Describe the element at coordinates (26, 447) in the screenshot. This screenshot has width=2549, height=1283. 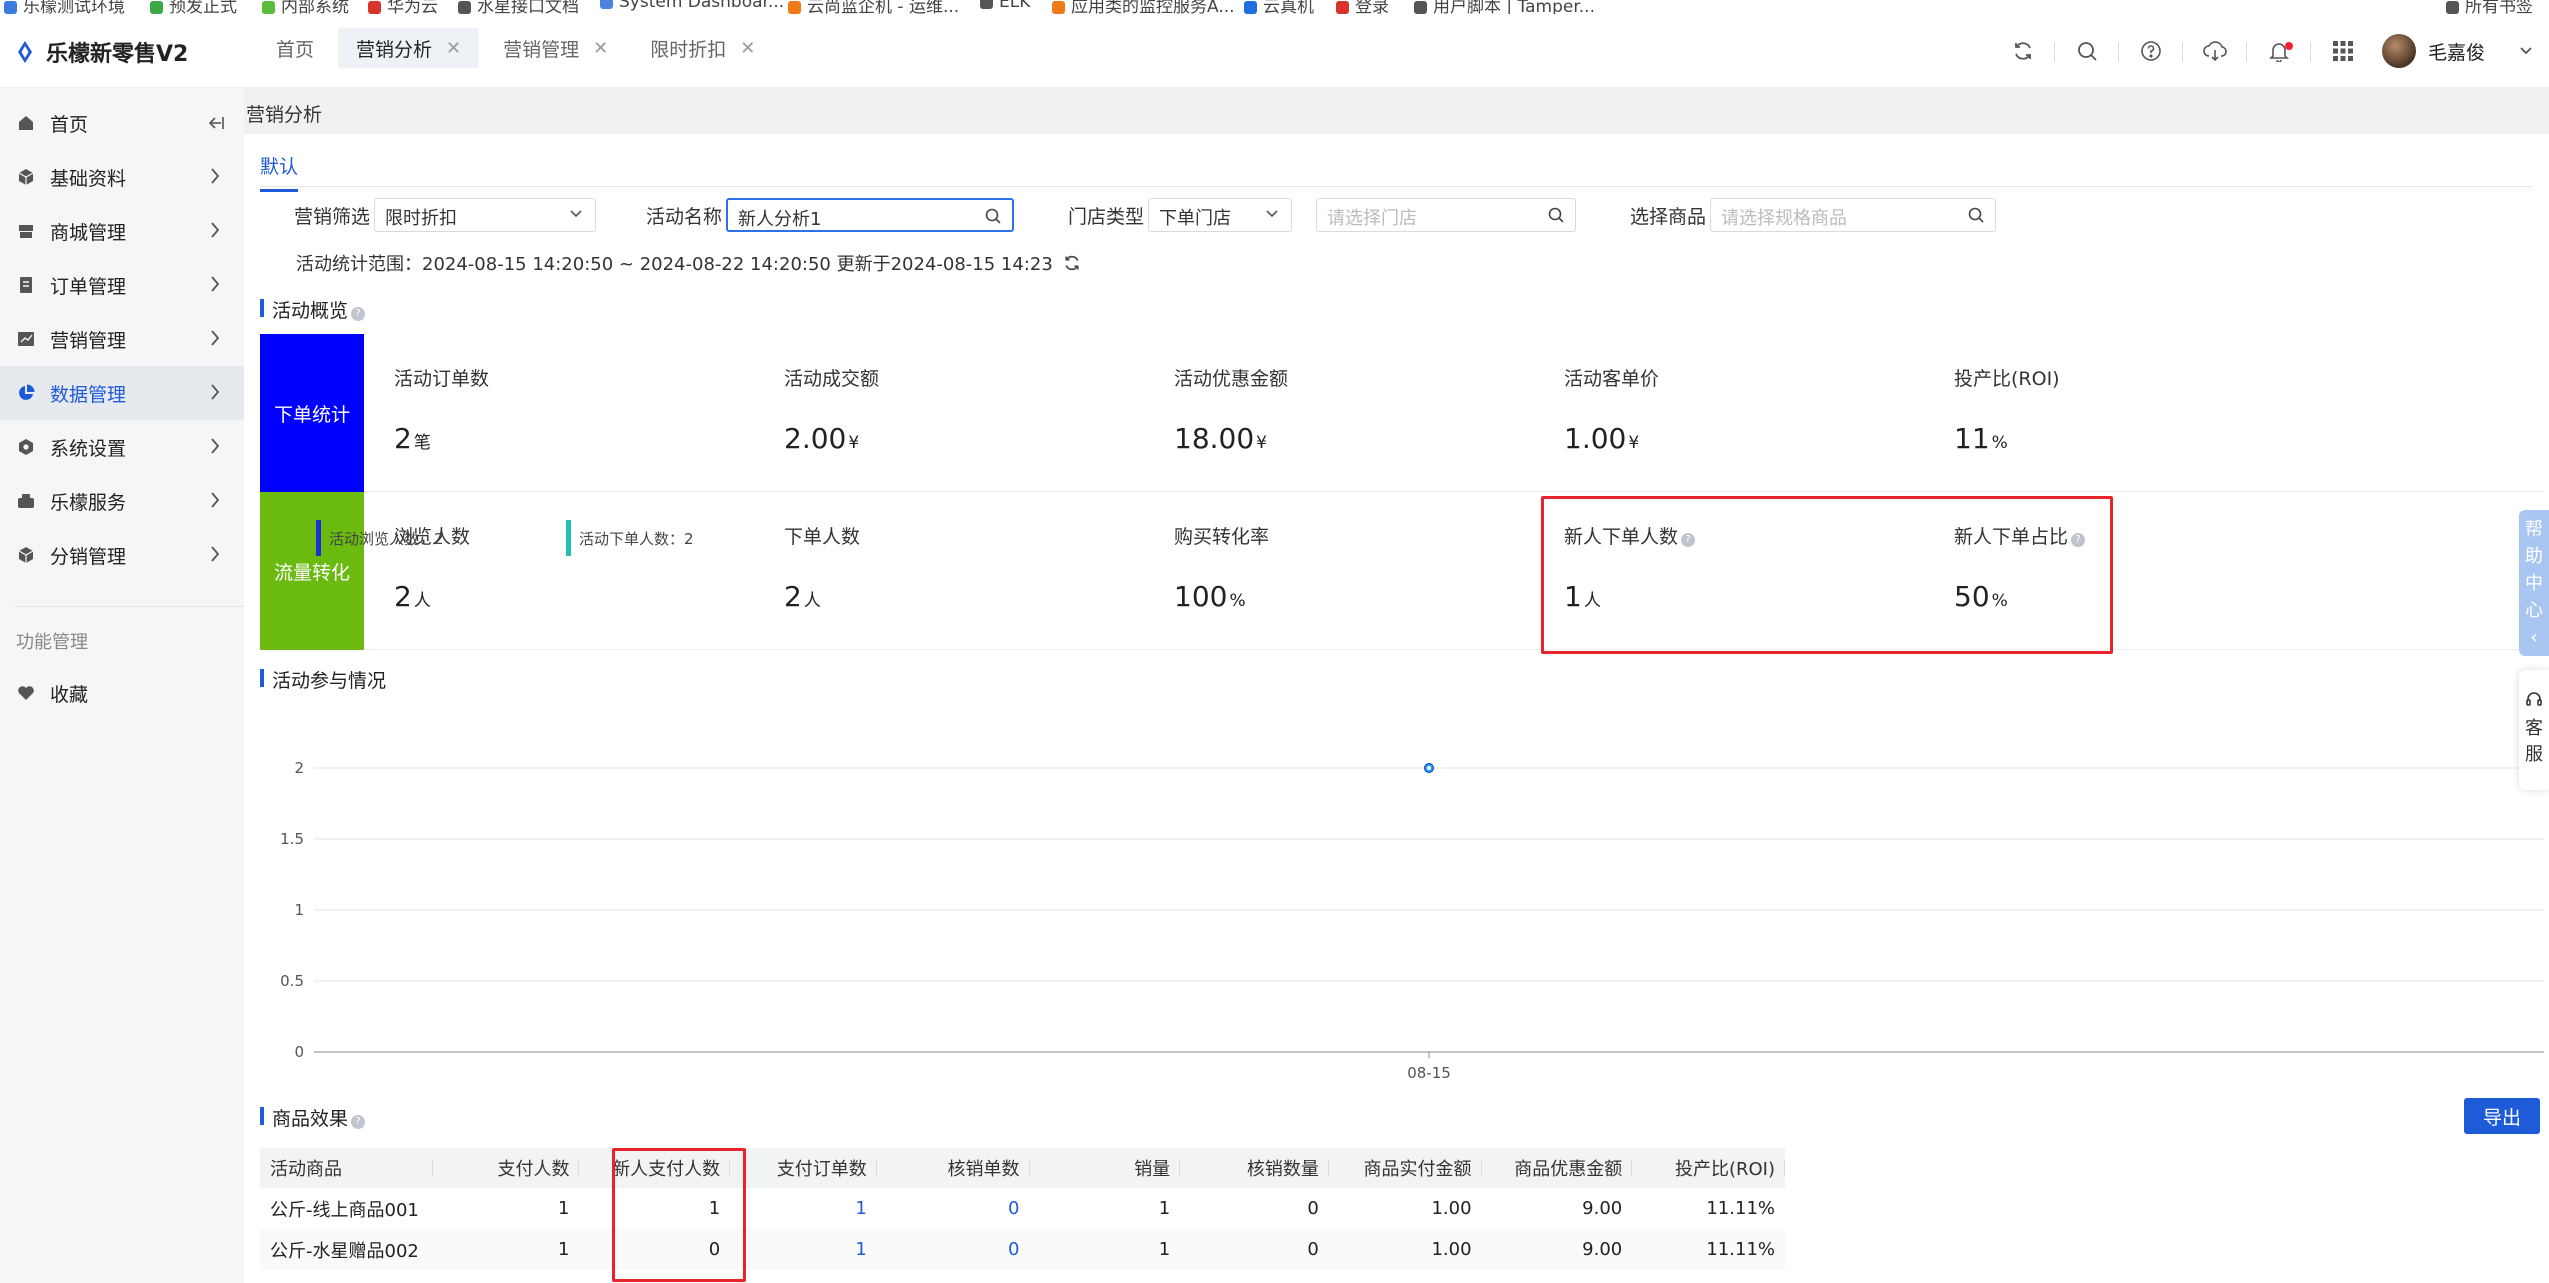
I see `settings-icon` at that location.